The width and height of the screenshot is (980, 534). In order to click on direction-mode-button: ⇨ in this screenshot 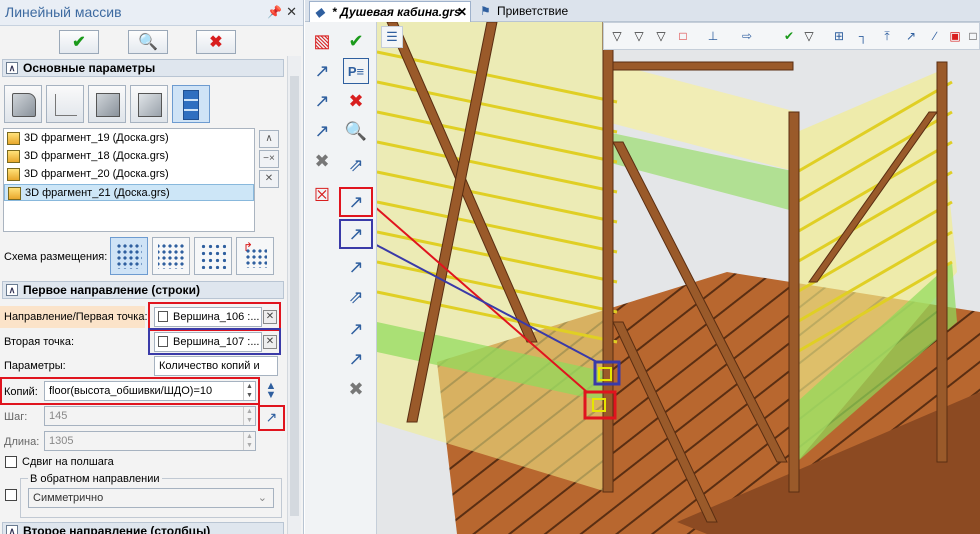, I will do `click(747, 36)`.